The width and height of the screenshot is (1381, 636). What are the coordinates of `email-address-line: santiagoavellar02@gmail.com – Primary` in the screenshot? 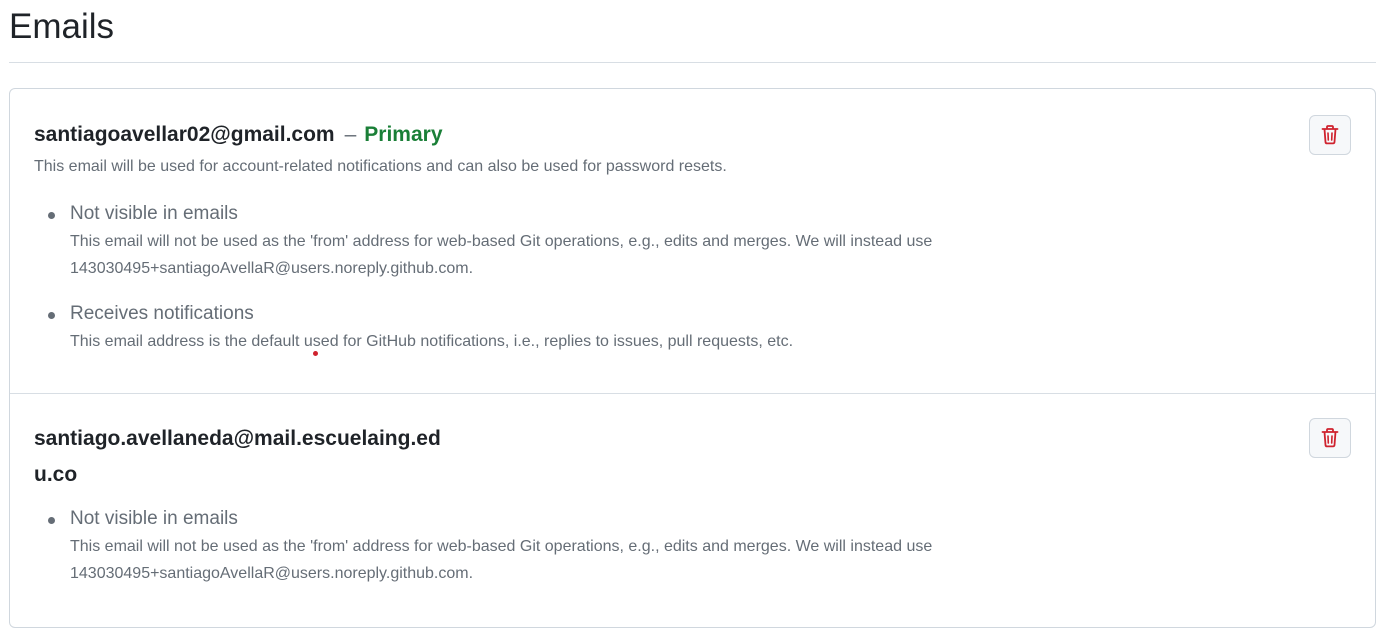 It's located at (238, 135).